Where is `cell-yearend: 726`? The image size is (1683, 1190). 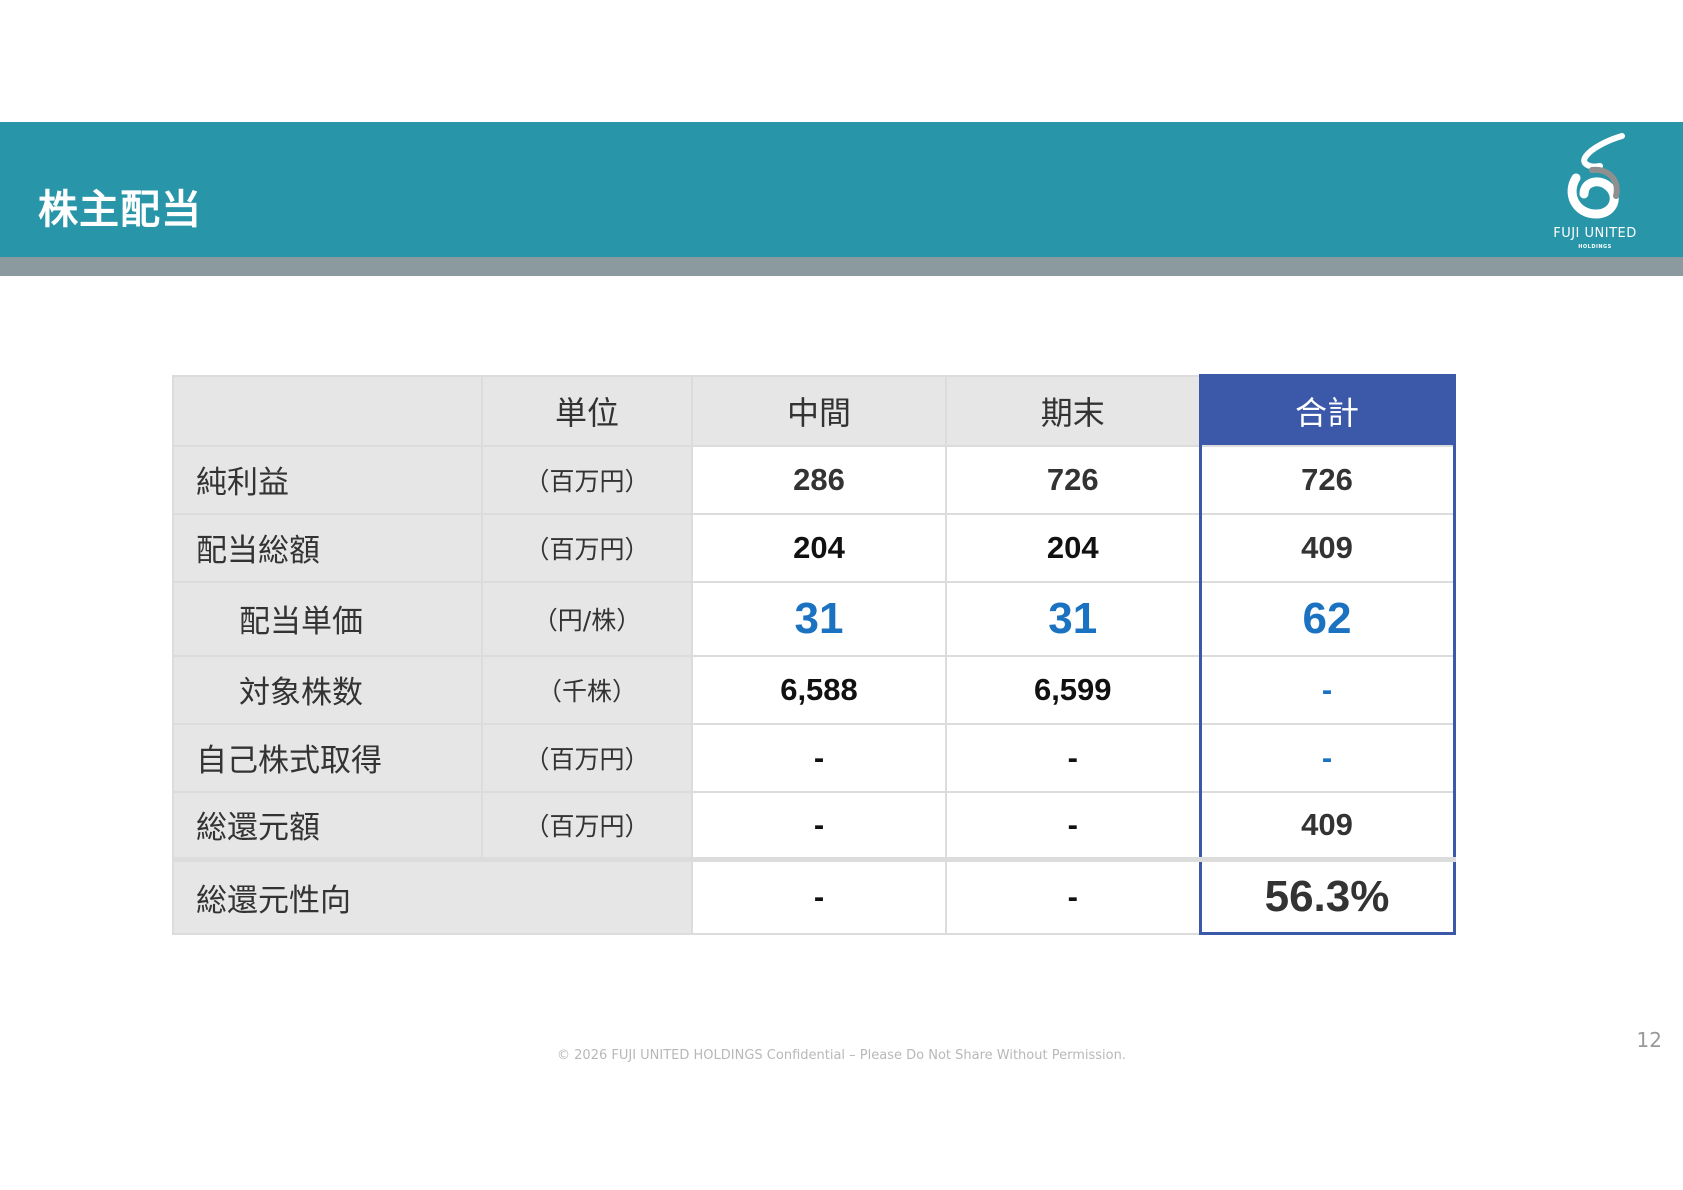 cell-yearend: 726 is located at coordinates (1073, 479).